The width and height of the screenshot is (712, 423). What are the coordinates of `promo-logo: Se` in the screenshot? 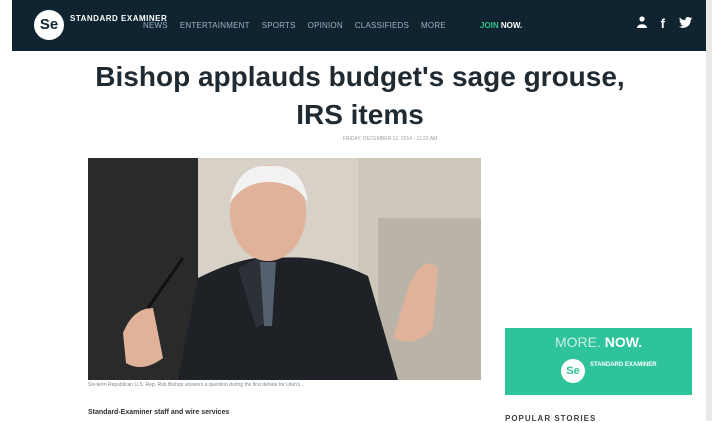 It's located at (573, 371).